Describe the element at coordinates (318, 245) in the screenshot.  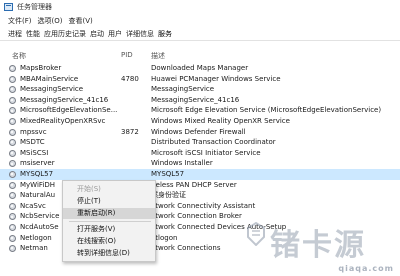
I see `watermark-text: 锗卡源` at that location.